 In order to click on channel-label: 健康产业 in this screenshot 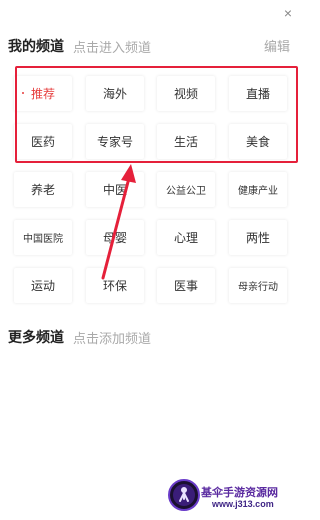, I will do `click(258, 191)`.